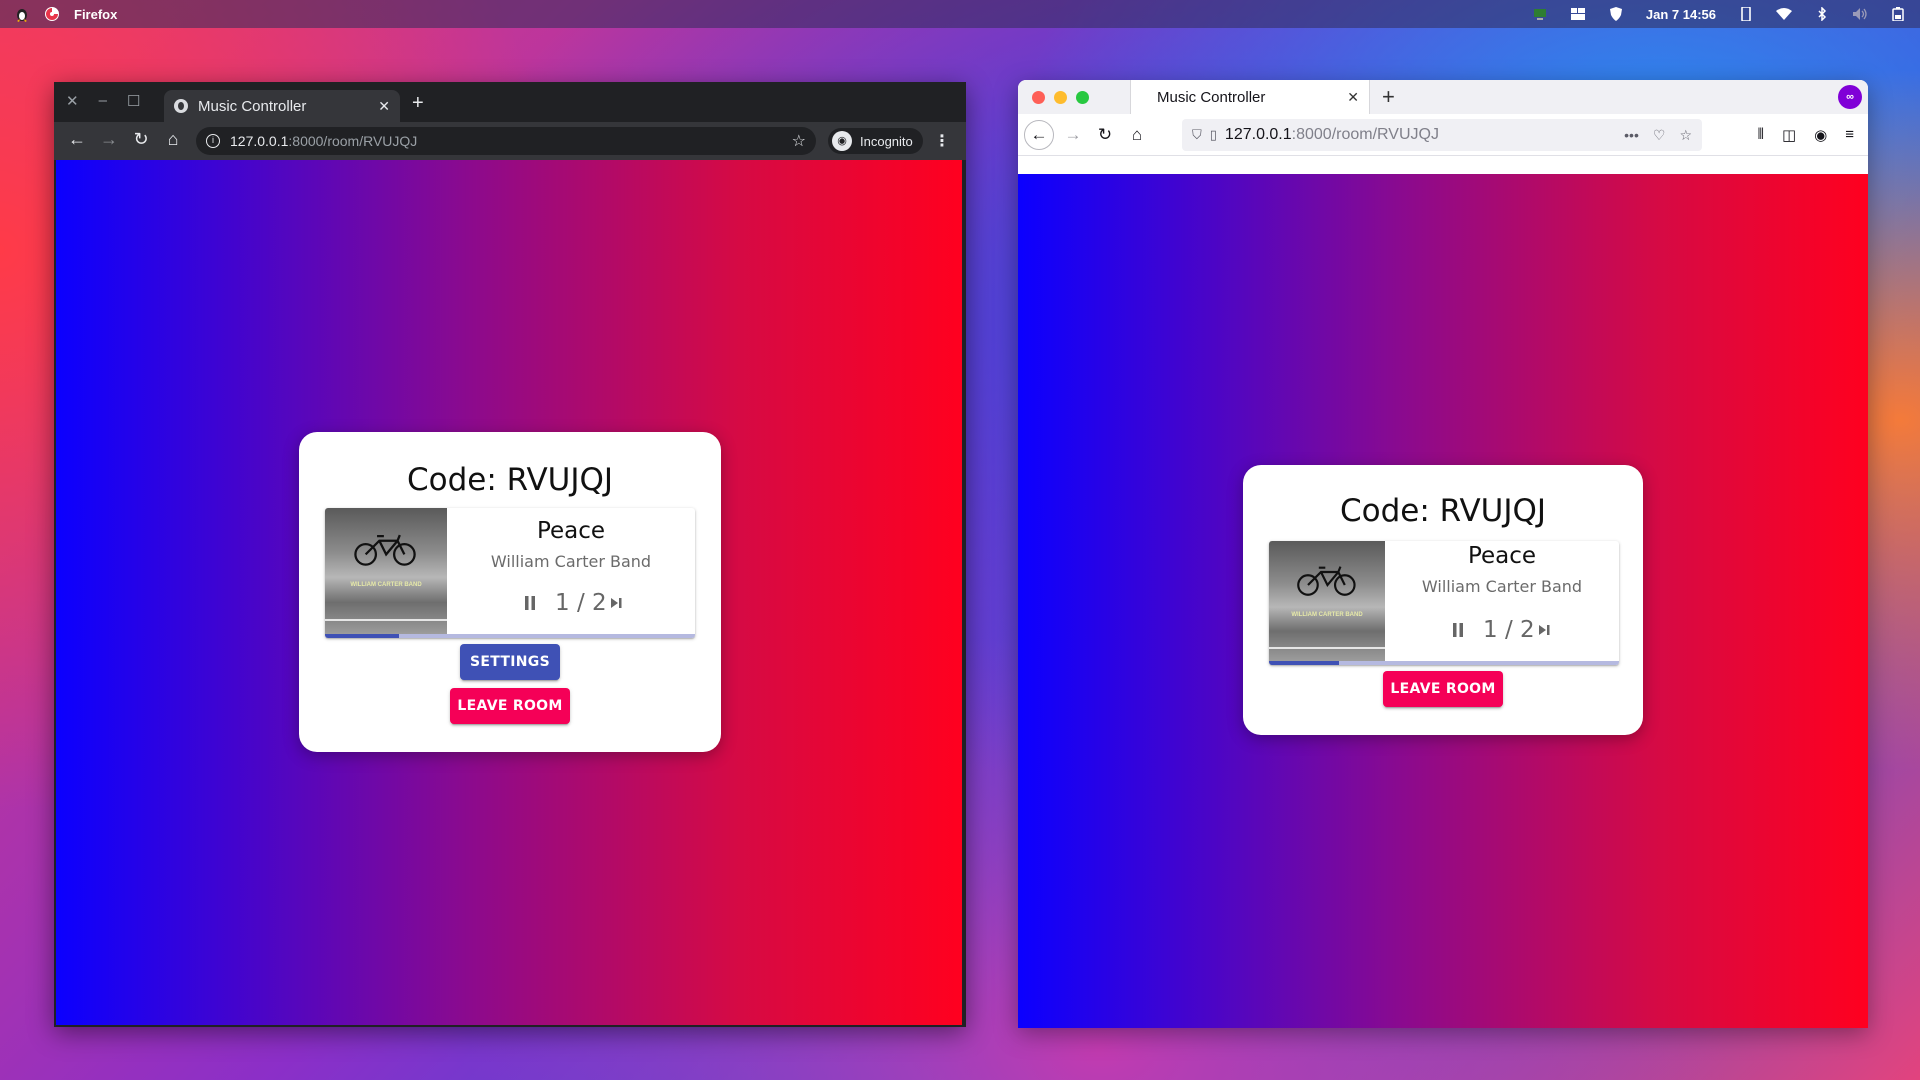 The width and height of the screenshot is (1920, 1080). What do you see at coordinates (1860, 14) in the screenshot?
I see `volume-icon` at bounding box center [1860, 14].